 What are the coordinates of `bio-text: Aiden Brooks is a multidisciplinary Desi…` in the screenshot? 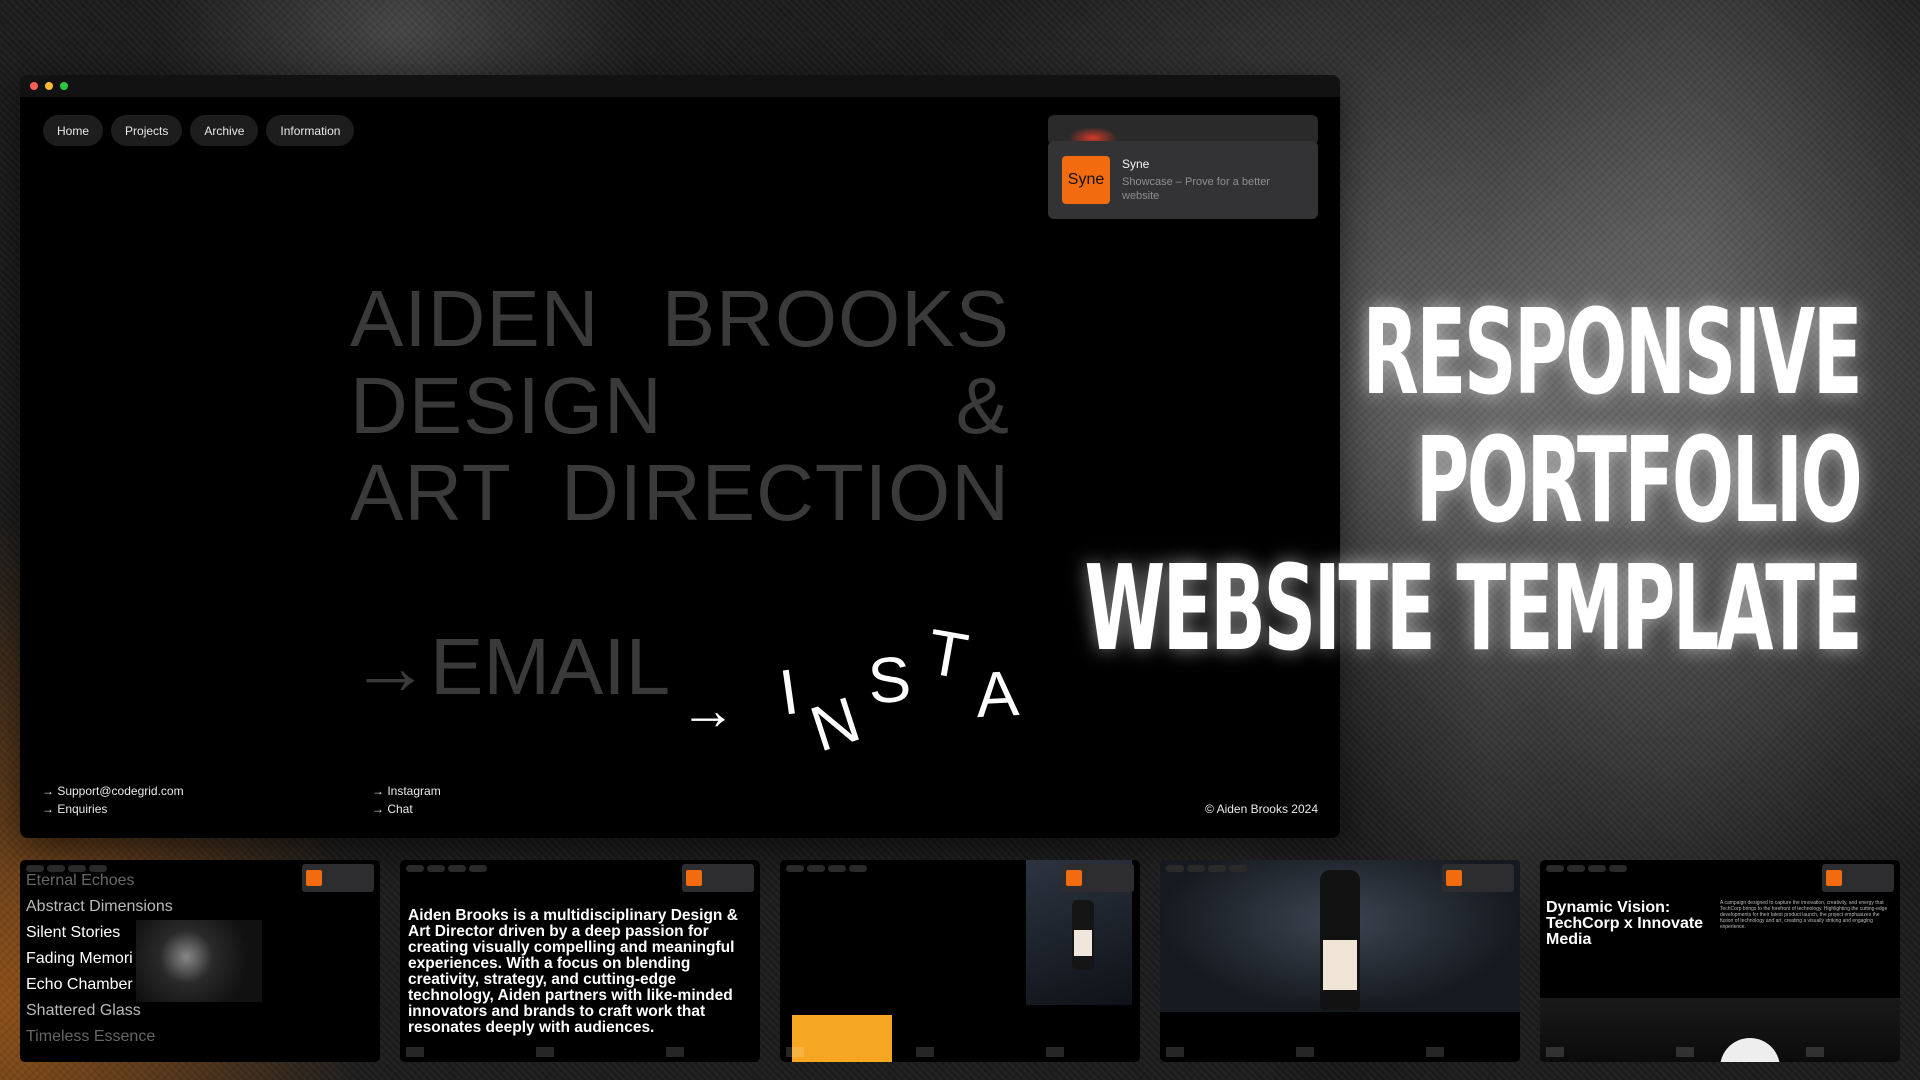 It's located at (573, 971).